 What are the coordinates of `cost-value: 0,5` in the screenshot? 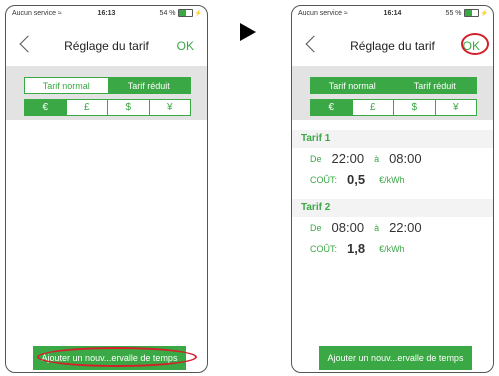 It's located at (356, 179).